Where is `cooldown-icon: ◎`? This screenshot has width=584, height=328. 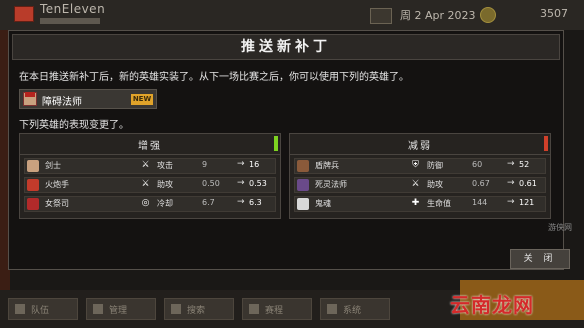 cooldown-icon: ◎ is located at coordinates (145, 203).